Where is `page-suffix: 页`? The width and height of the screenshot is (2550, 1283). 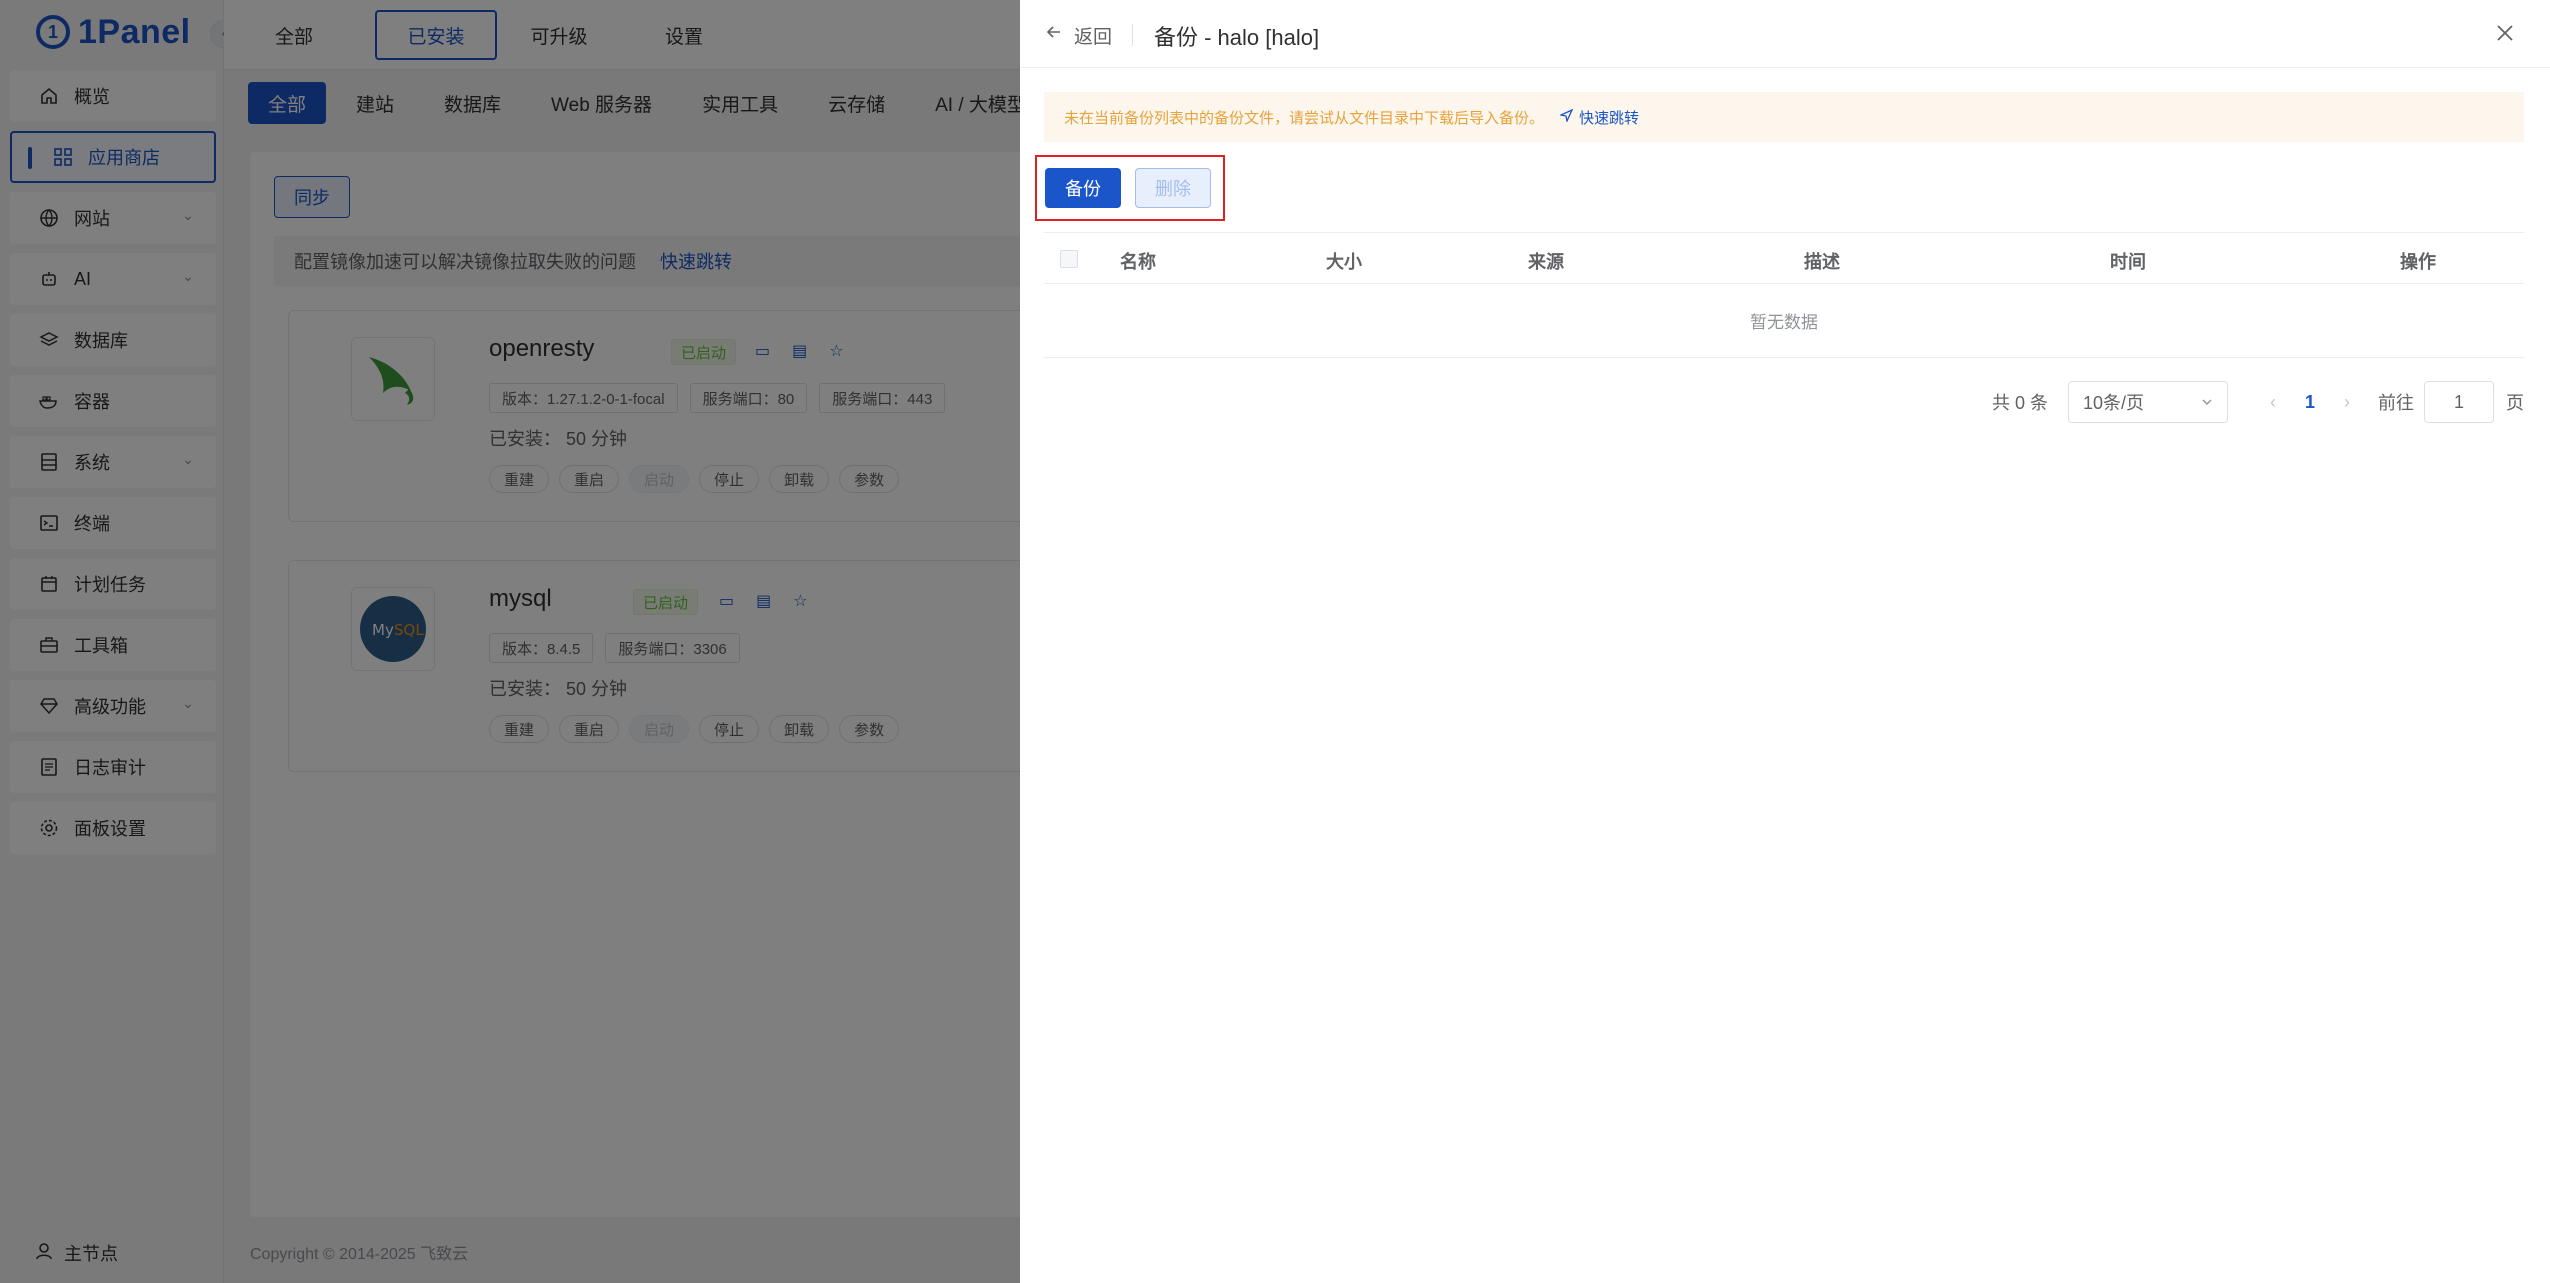 page-suffix: 页 is located at coordinates (2515, 403).